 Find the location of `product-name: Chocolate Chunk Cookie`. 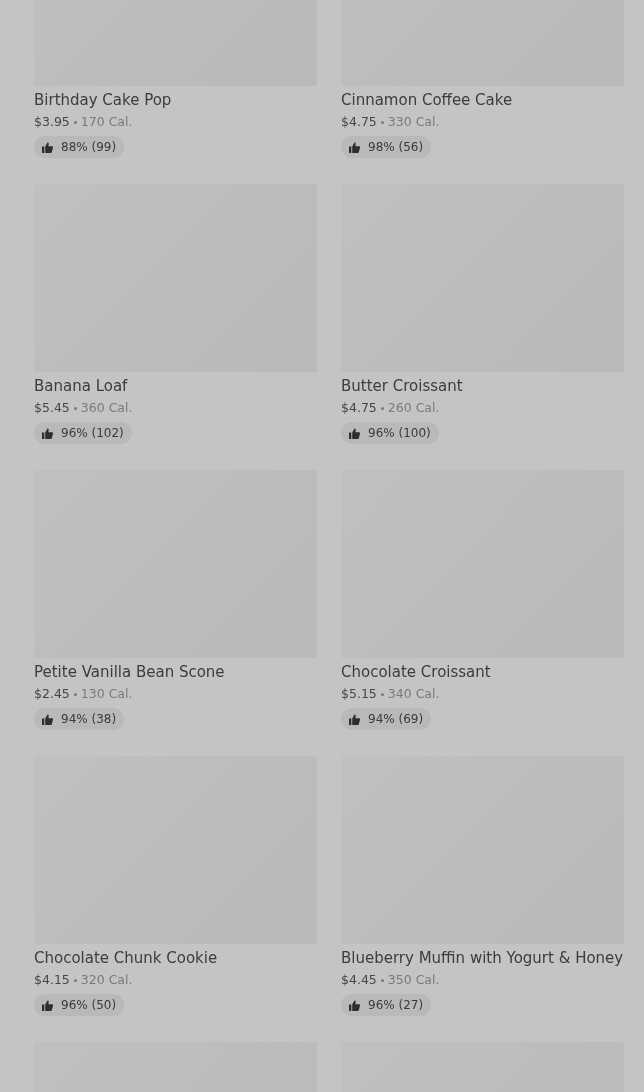

product-name: Chocolate Chunk Cookie is located at coordinates (175, 958).